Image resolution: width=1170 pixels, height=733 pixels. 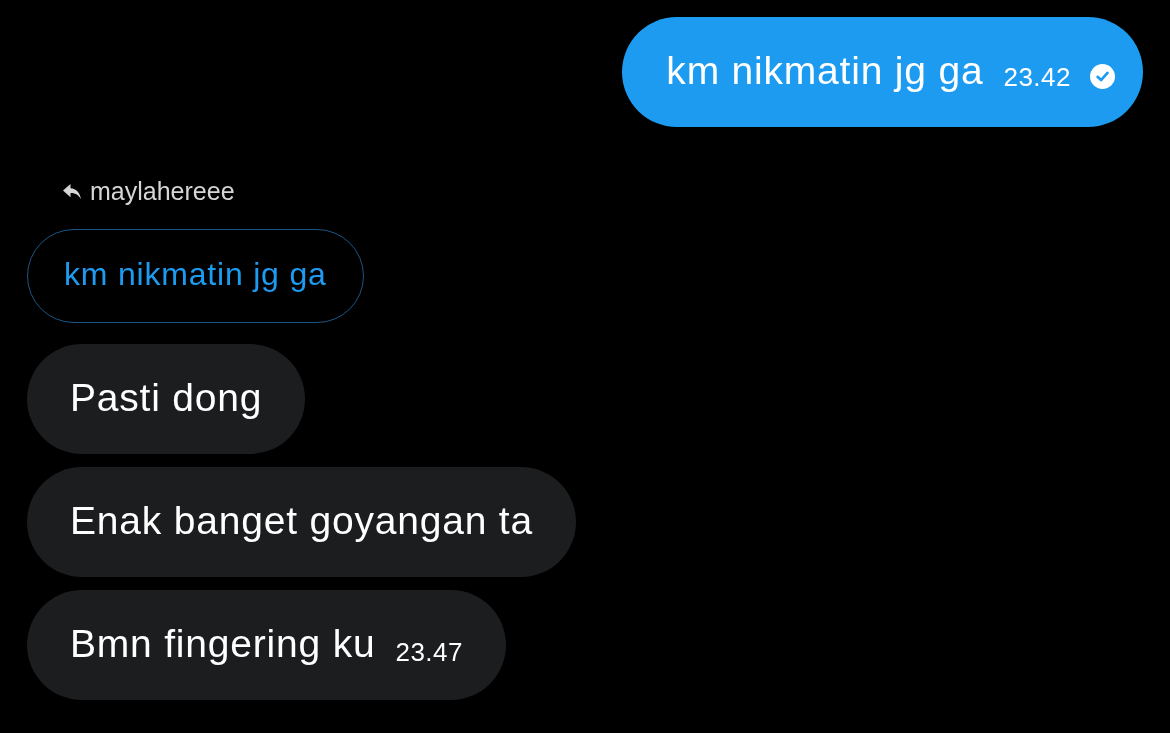 I want to click on message-time: 23.47, so click(x=429, y=652).